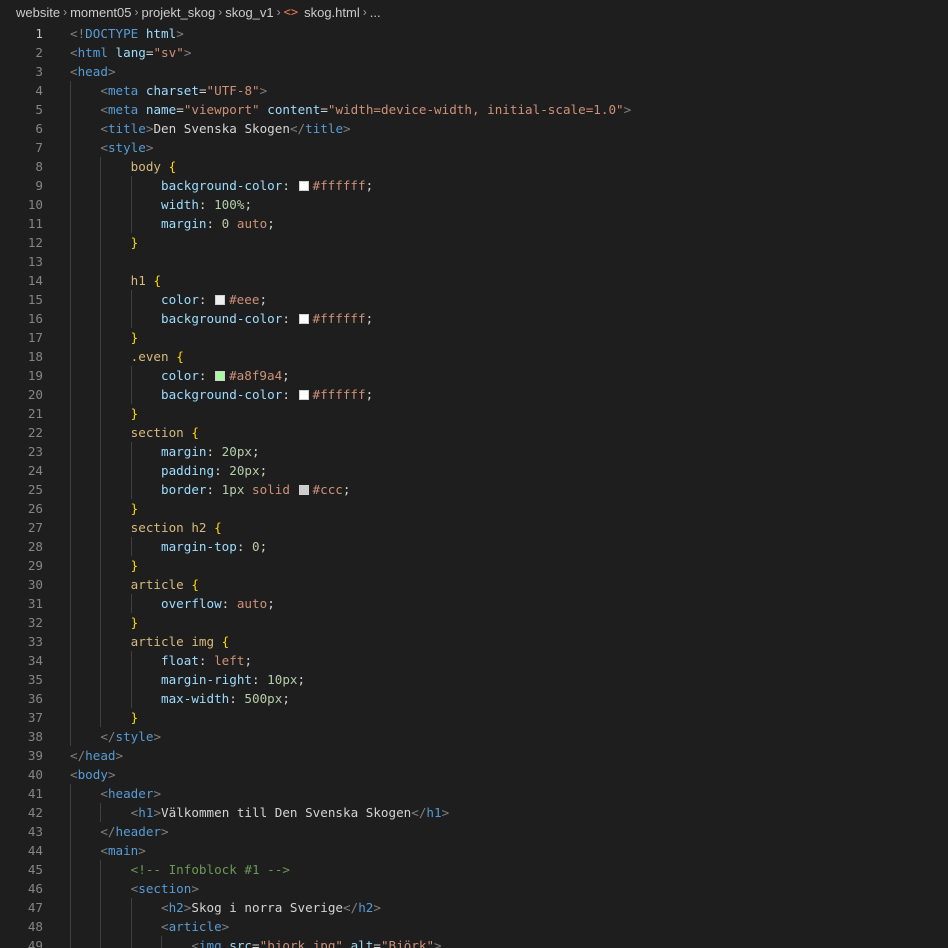  What do you see at coordinates (35, 717) in the screenshot?
I see `line-number: 37` at bounding box center [35, 717].